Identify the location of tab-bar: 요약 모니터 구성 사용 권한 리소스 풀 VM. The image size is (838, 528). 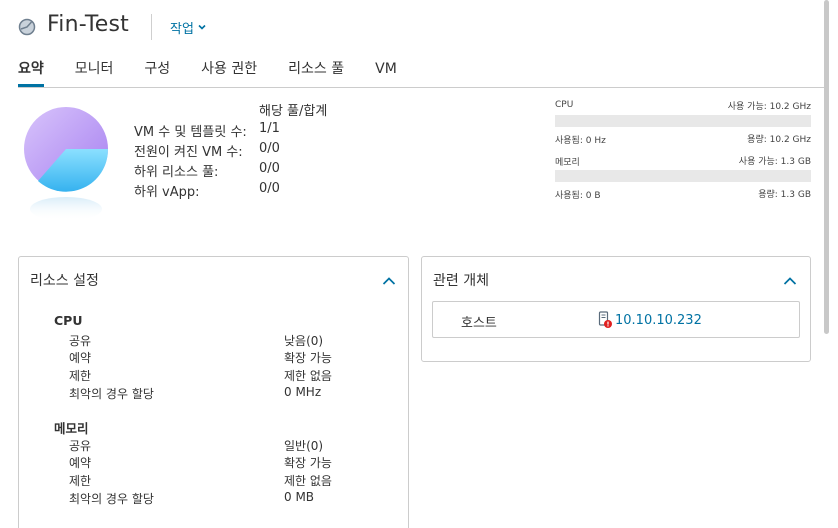
(223, 73).